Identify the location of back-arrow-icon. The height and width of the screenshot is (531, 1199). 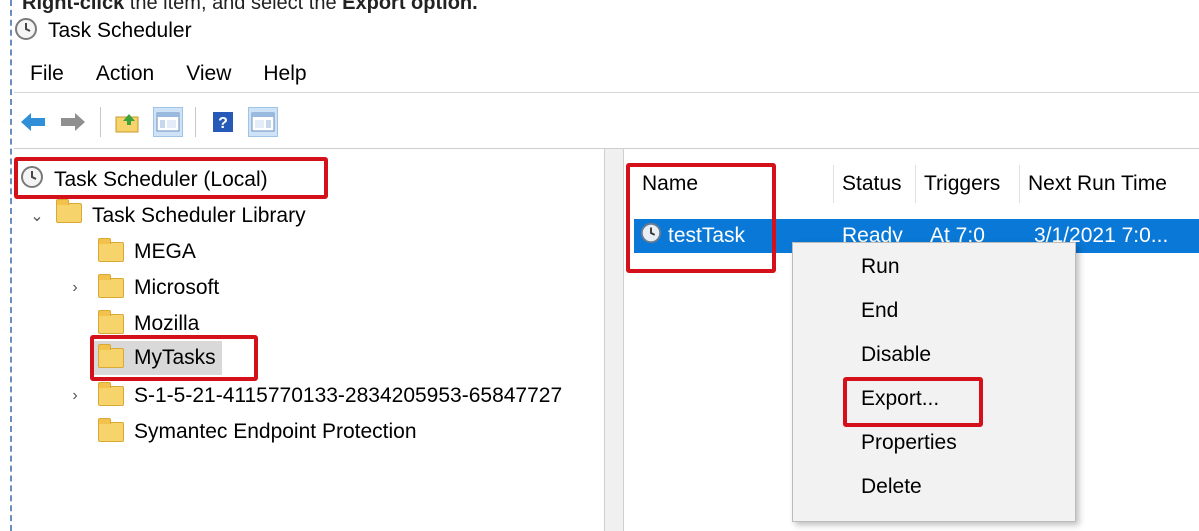
(33, 122).